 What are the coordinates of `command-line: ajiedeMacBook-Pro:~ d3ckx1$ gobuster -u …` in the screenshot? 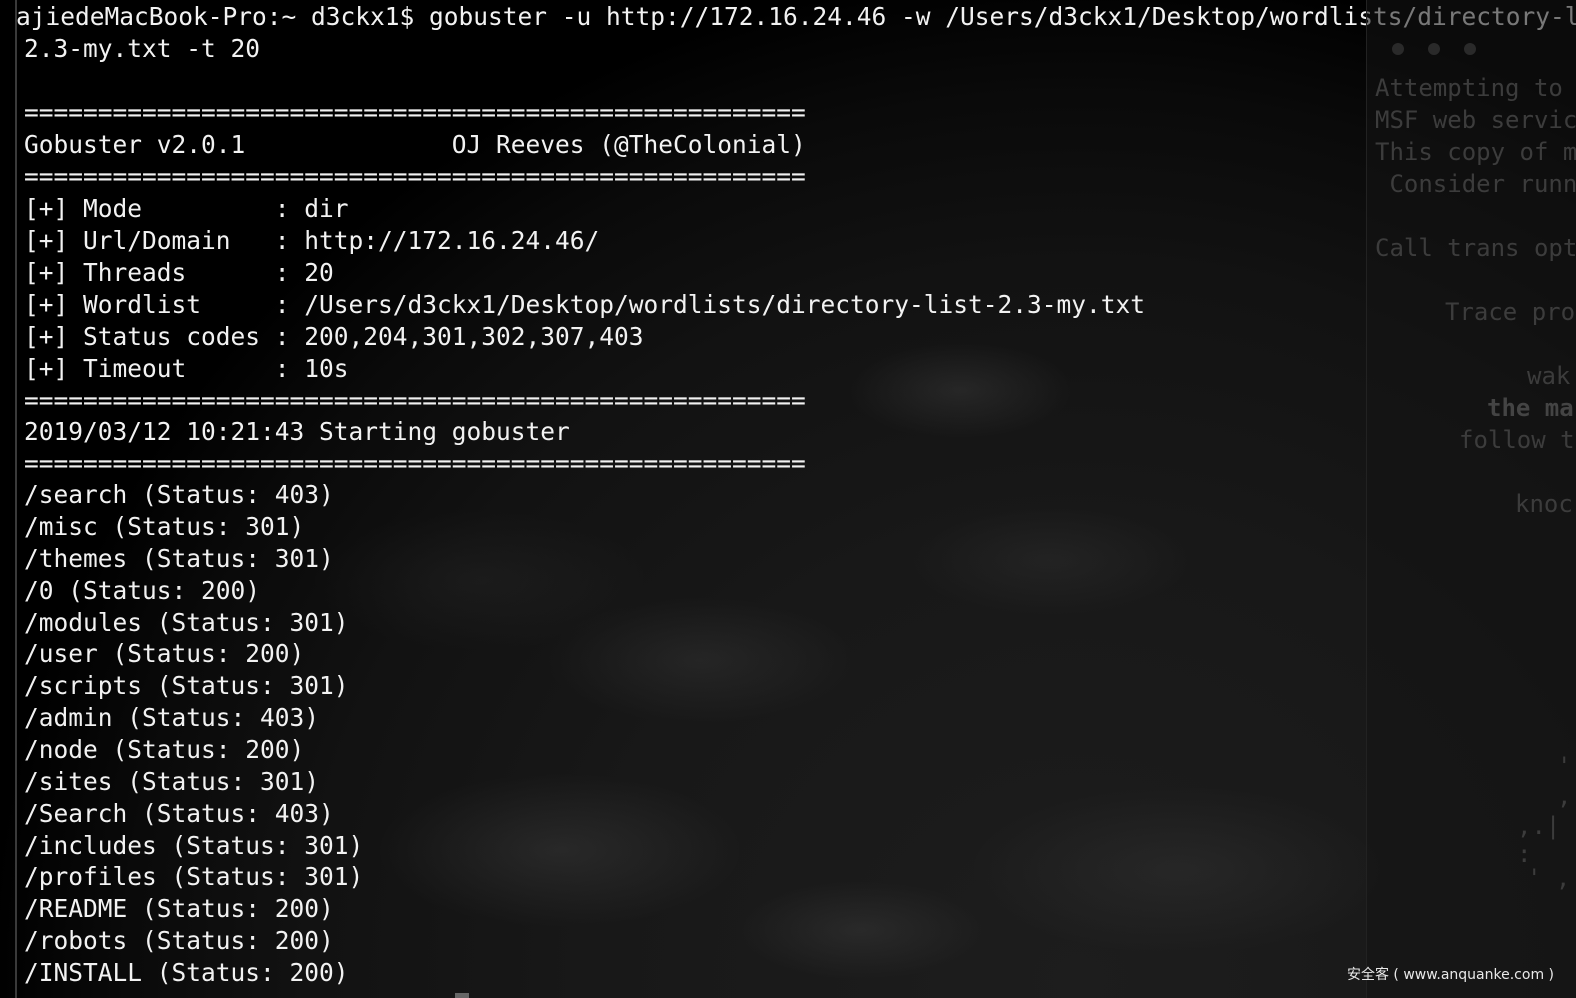 It's located at (796, 17).